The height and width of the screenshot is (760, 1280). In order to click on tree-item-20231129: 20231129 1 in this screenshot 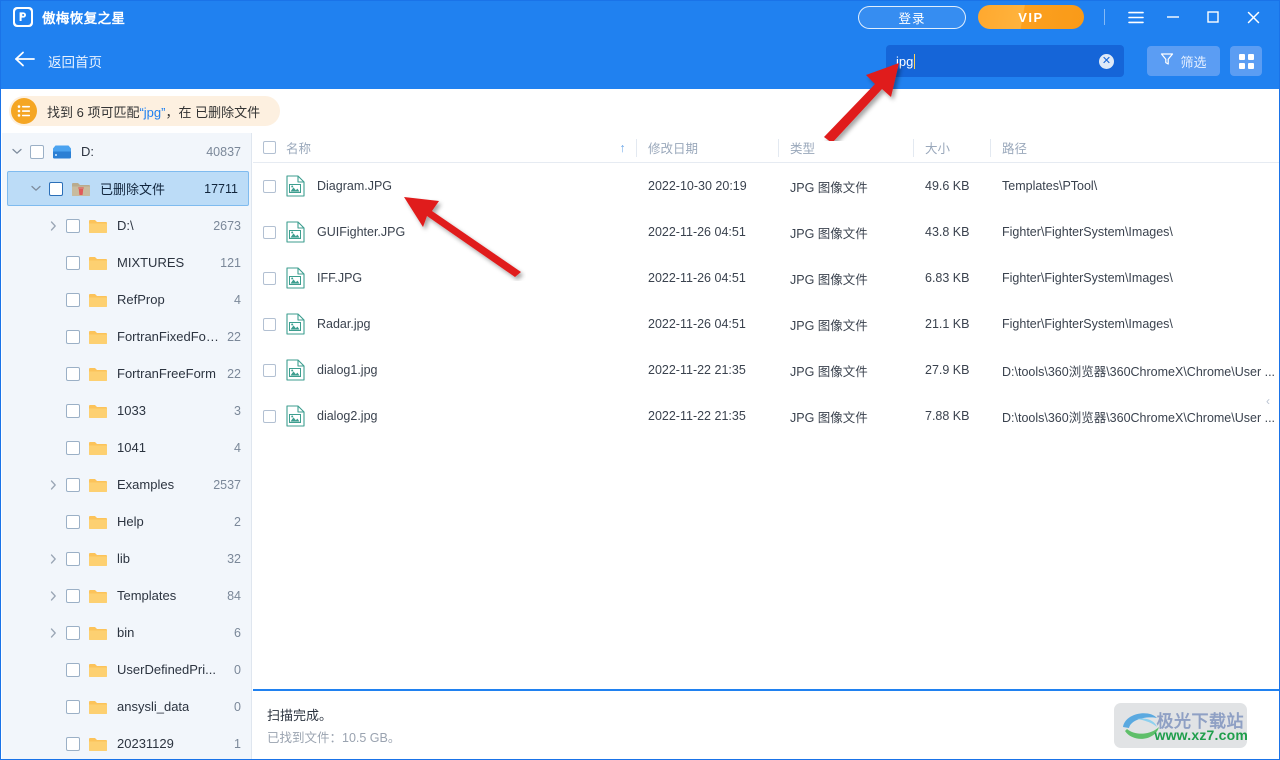, I will do `click(126, 742)`.